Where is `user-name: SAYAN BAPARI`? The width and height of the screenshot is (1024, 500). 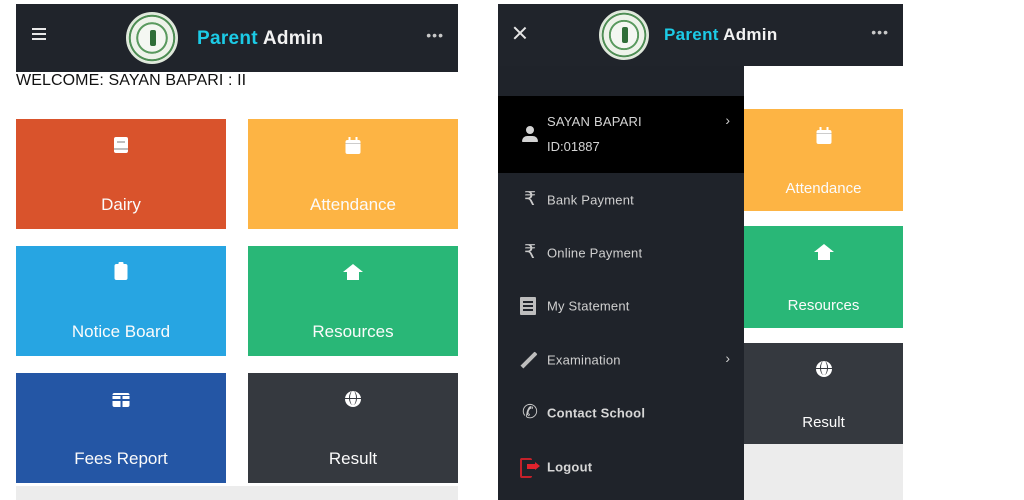 user-name: SAYAN BAPARI is located at coordinates (594, 121).